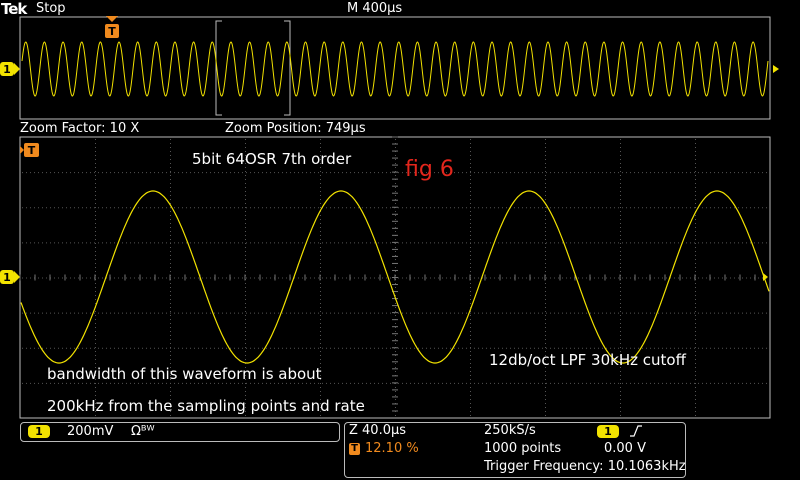  Describe the element at coordinates (143, 431) in the screenshot. I see `channel1-coupling: Ωᴮᵂ` at that location.